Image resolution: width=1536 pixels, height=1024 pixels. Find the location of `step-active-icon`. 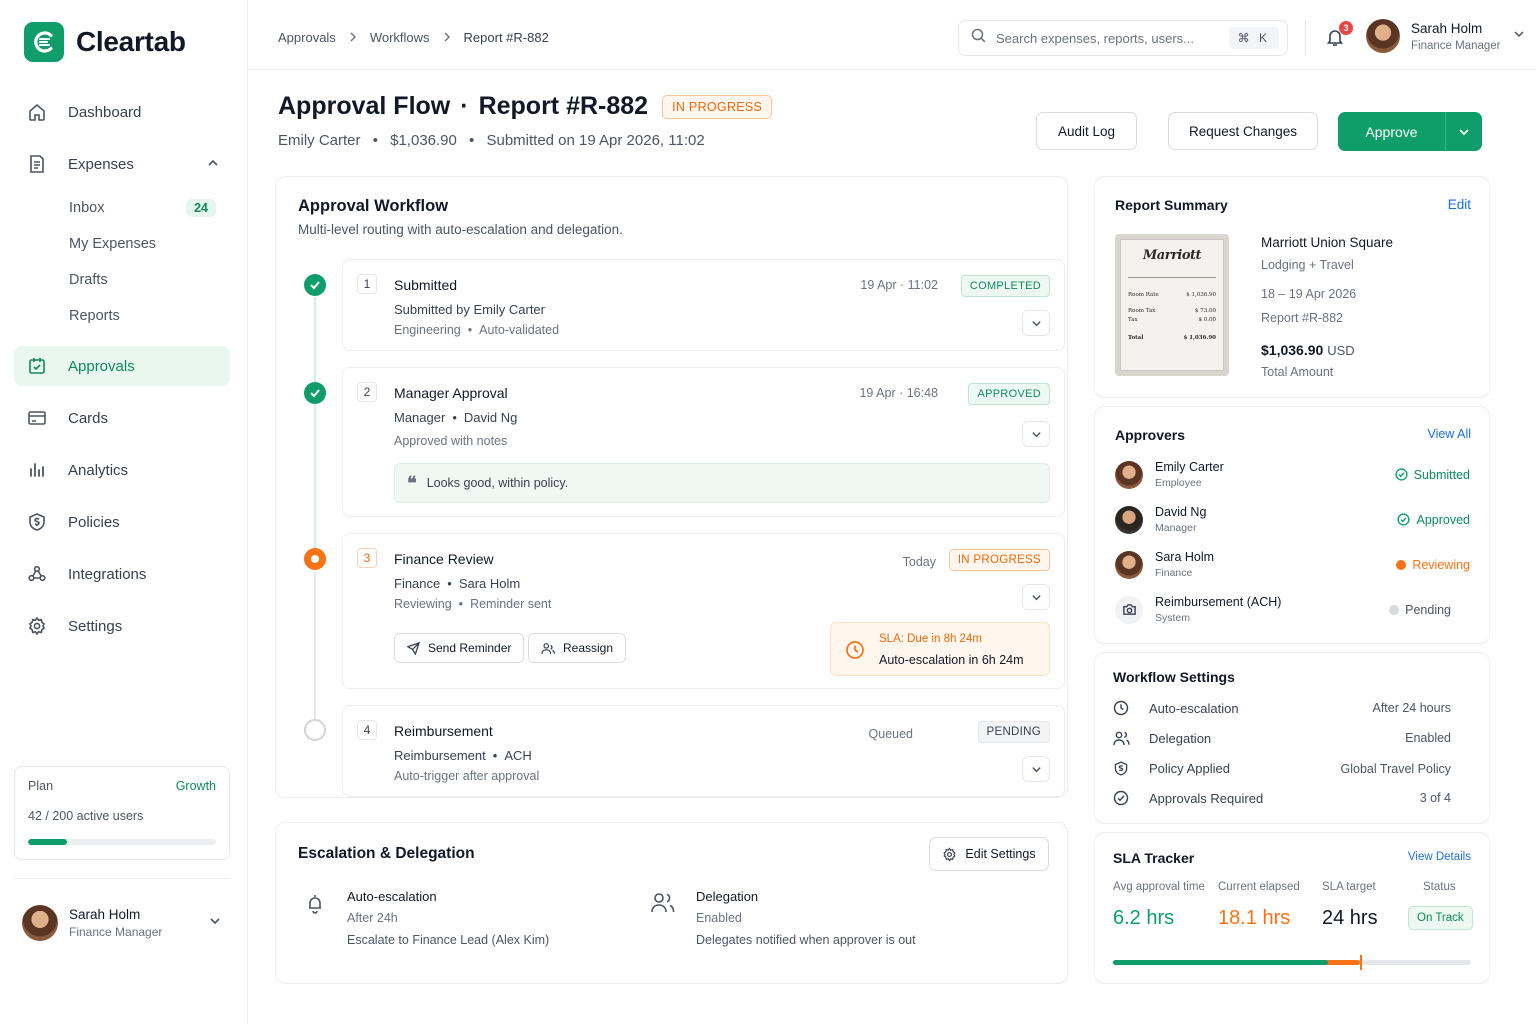

step-active-icon is located at coordinates (315, 559).